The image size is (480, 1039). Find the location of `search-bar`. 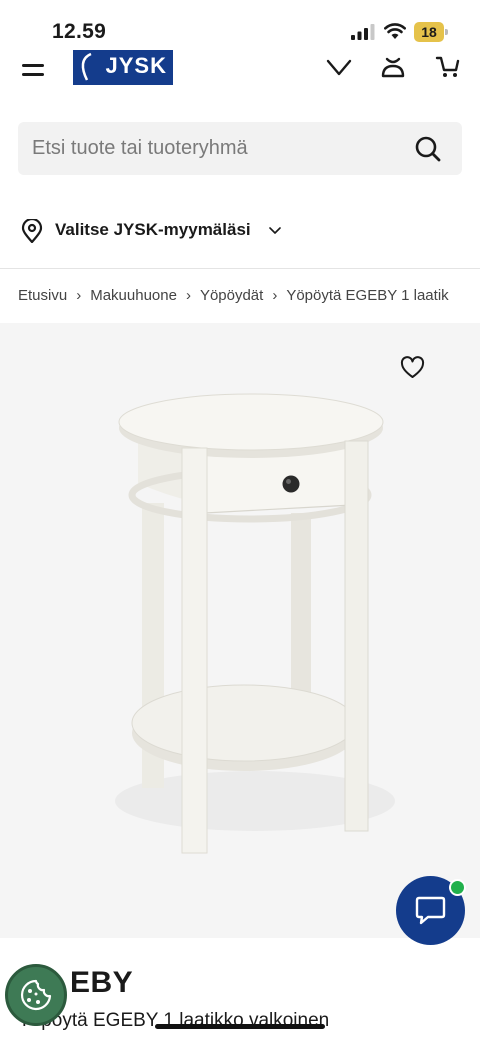

search-bar is located at coordinates (240, 148).